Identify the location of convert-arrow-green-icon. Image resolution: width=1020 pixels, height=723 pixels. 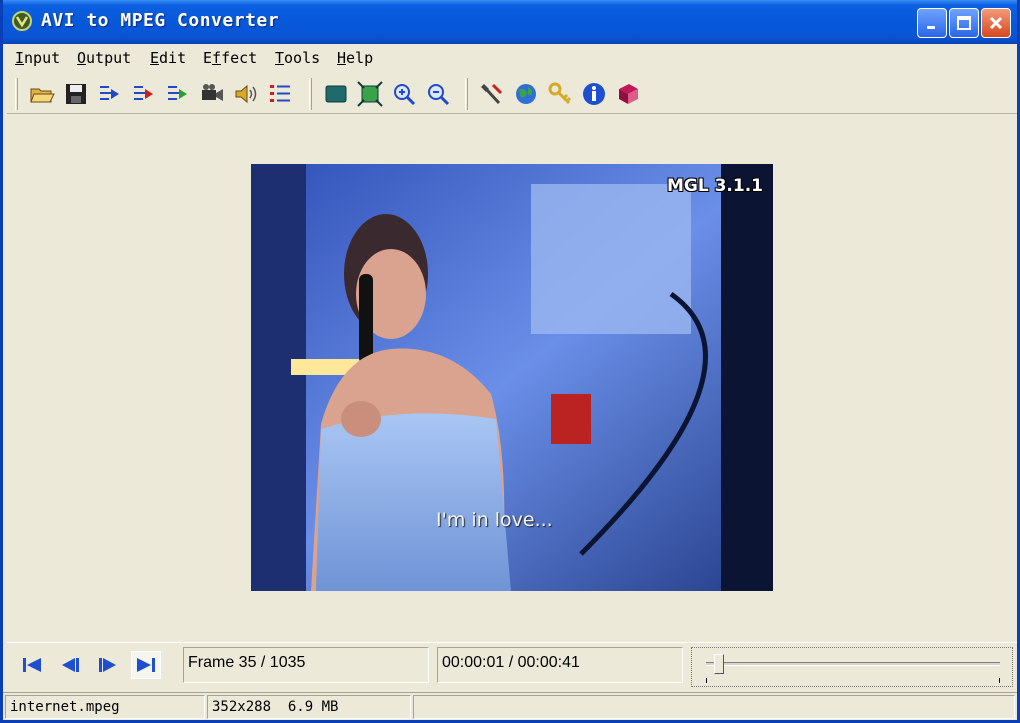
(177, 93).